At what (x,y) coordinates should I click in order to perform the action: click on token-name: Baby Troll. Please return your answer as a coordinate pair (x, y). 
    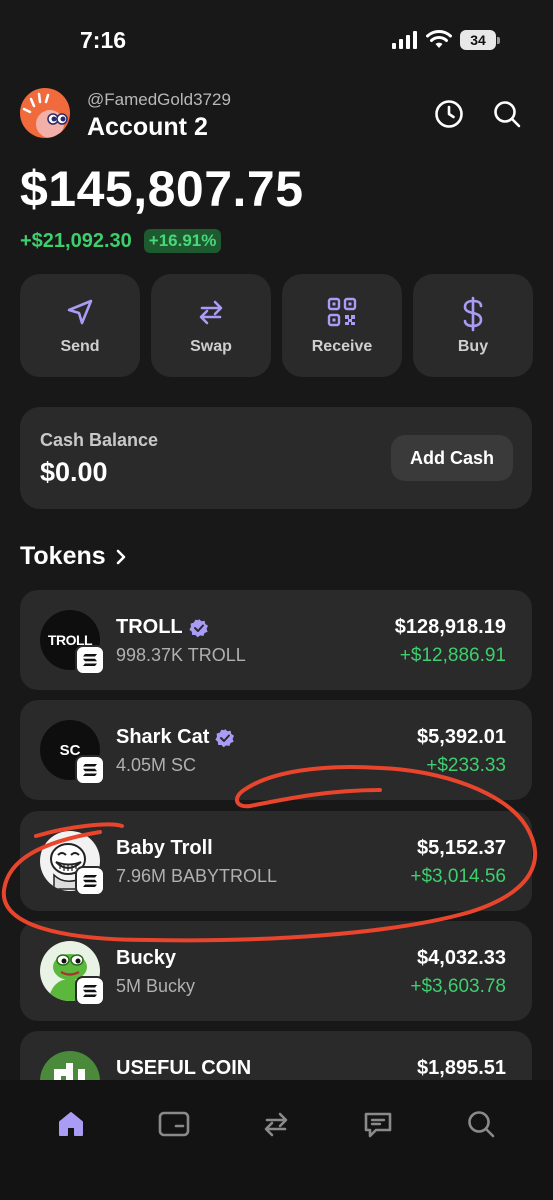
    Looking at the image, I should click on (164, 848).